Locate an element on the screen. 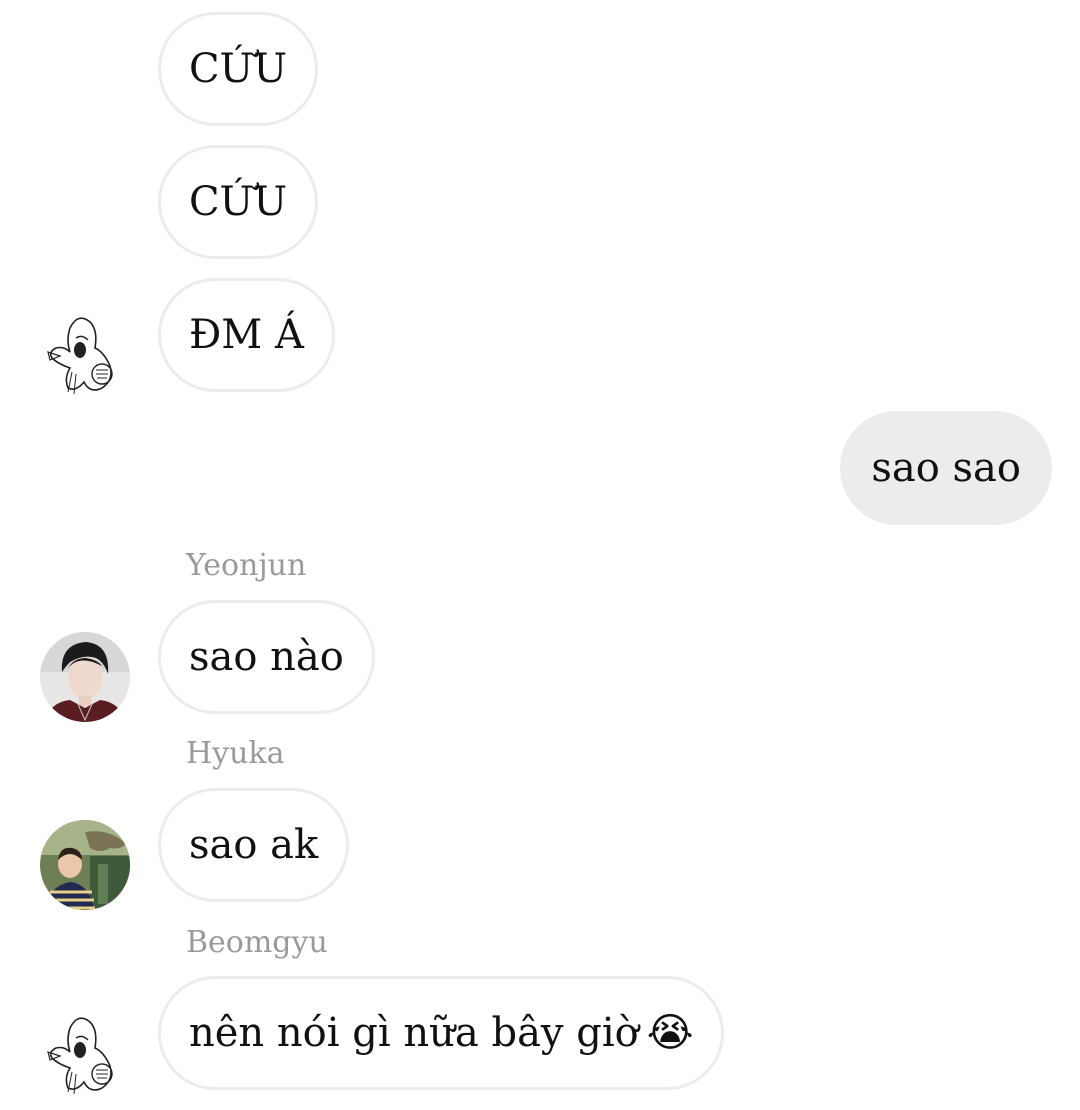  message-bubble: nên nói gì nữa bây giờ 😭 is located at coordinates (441, 1033).